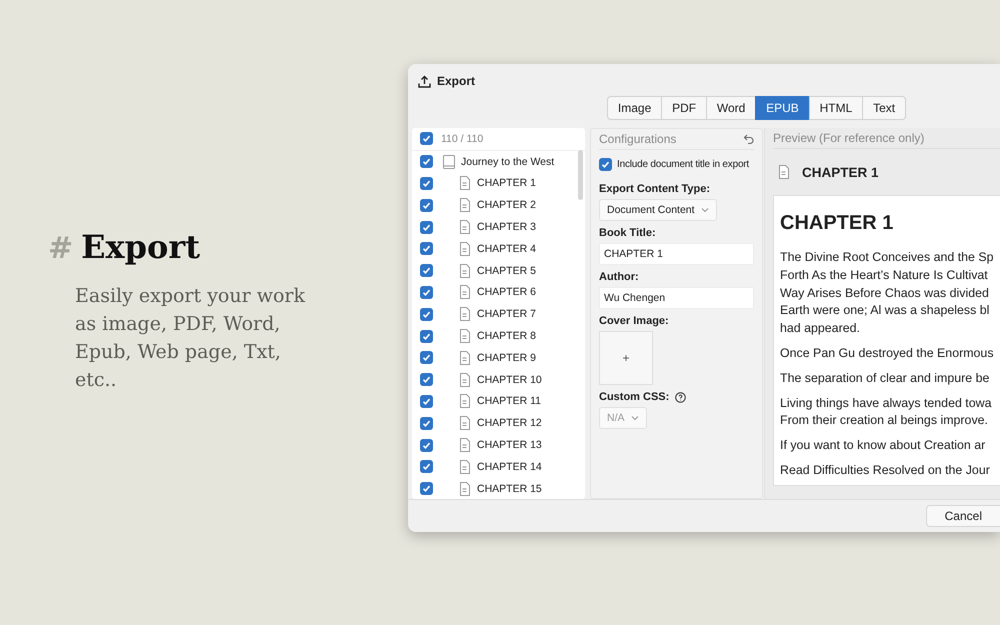  I want to click on cover-image-upload: +, so click(626, 358).